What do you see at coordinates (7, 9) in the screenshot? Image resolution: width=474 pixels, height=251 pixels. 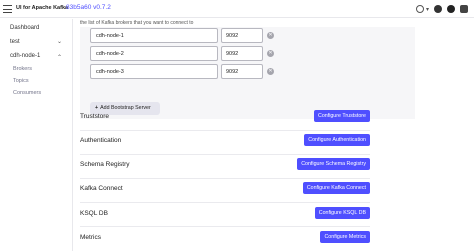 I see `menu-icon` at bounding box center [7, 9].